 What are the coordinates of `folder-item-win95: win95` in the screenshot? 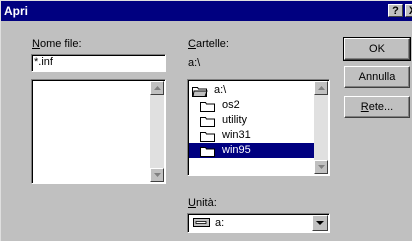 It's located at (252, 150).